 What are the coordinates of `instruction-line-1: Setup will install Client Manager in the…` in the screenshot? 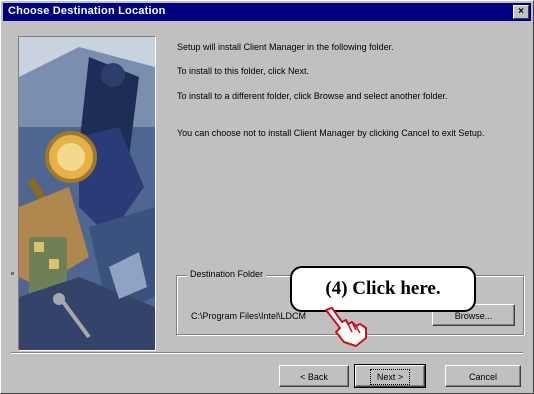 It's located at (285, 47).